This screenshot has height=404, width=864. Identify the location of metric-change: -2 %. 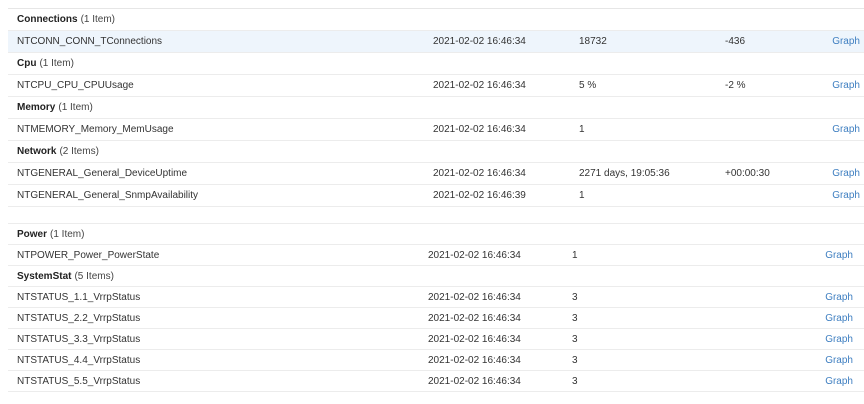
(735, 85).